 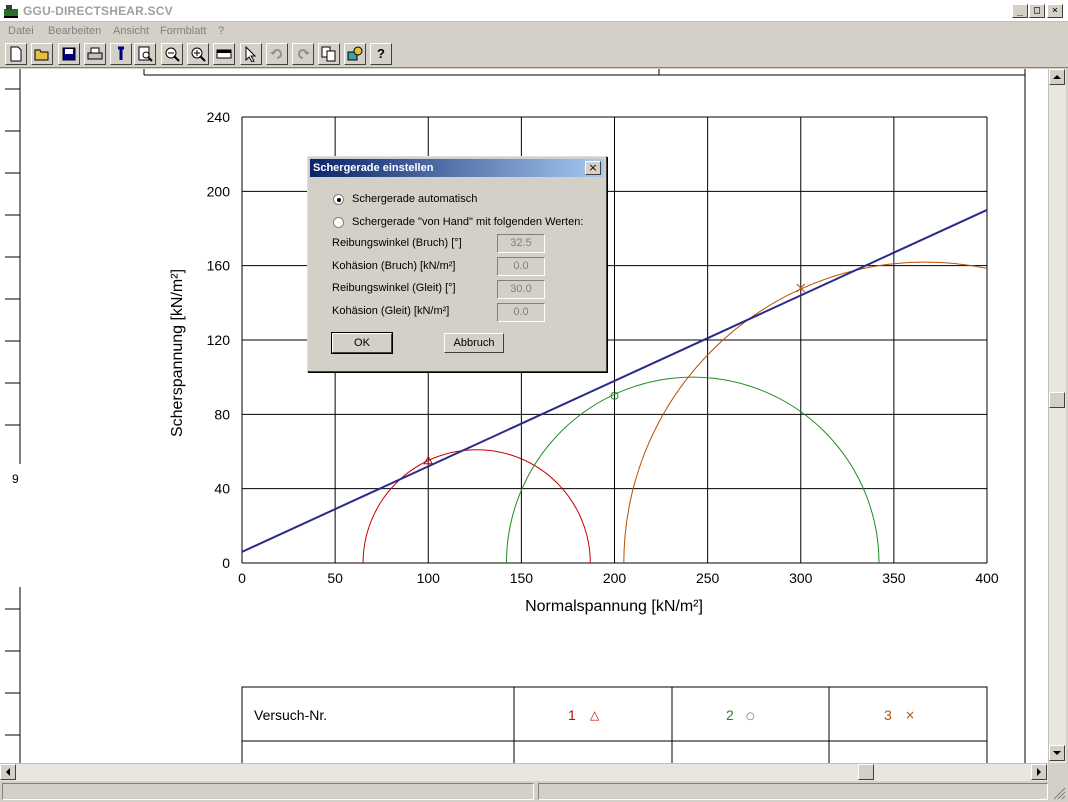 I want to click on save-button, so click(x=69, y=54).